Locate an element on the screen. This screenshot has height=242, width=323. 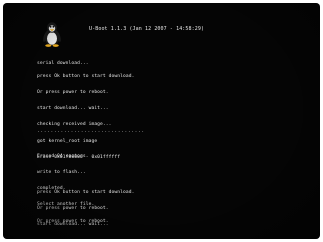
uboot-version-header: U-Boot 1.1.3 (Jan 12 2007 - 14:58:29) is located at coordinates (147, 29).